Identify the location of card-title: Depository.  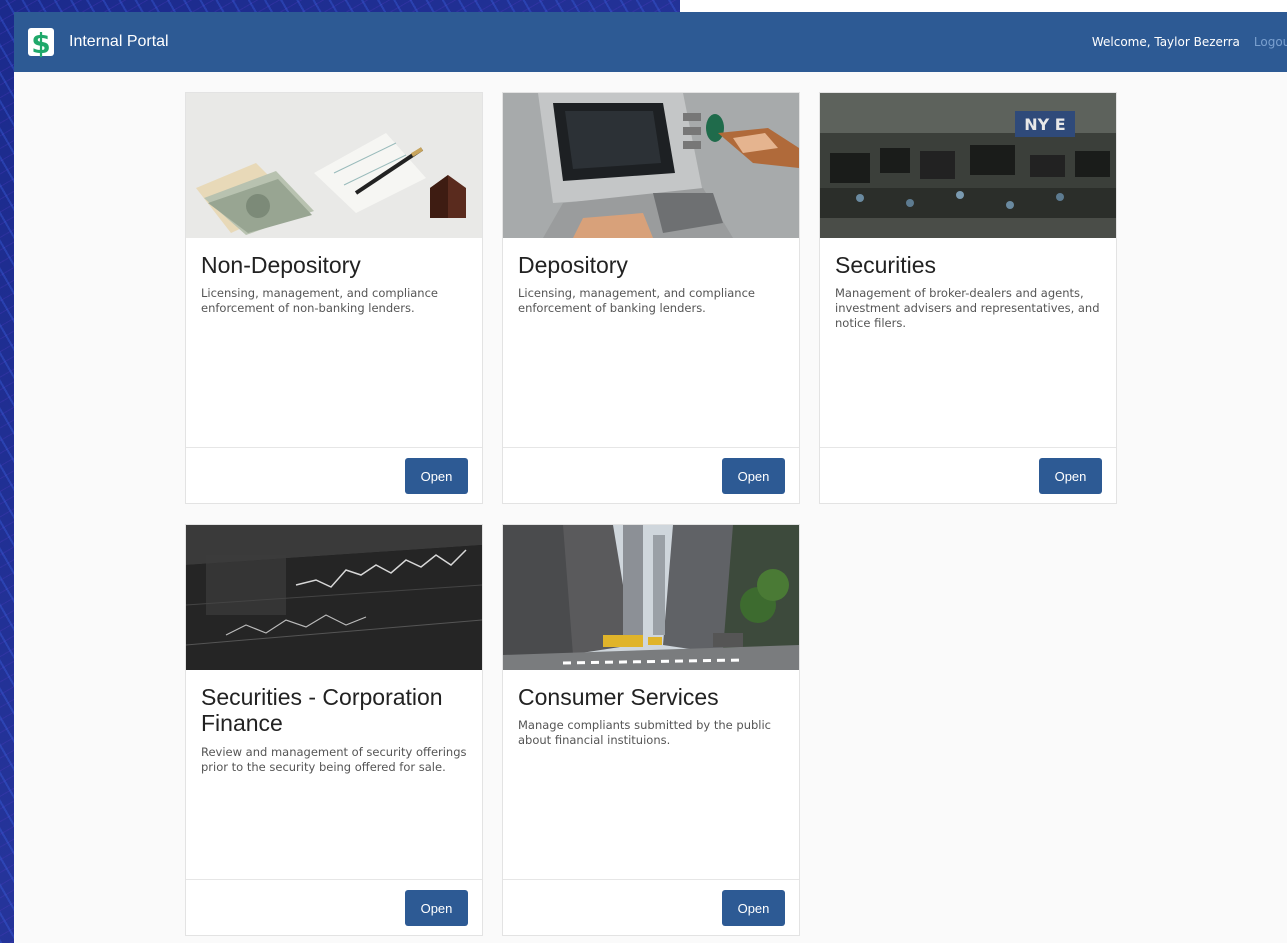
(573, 265).